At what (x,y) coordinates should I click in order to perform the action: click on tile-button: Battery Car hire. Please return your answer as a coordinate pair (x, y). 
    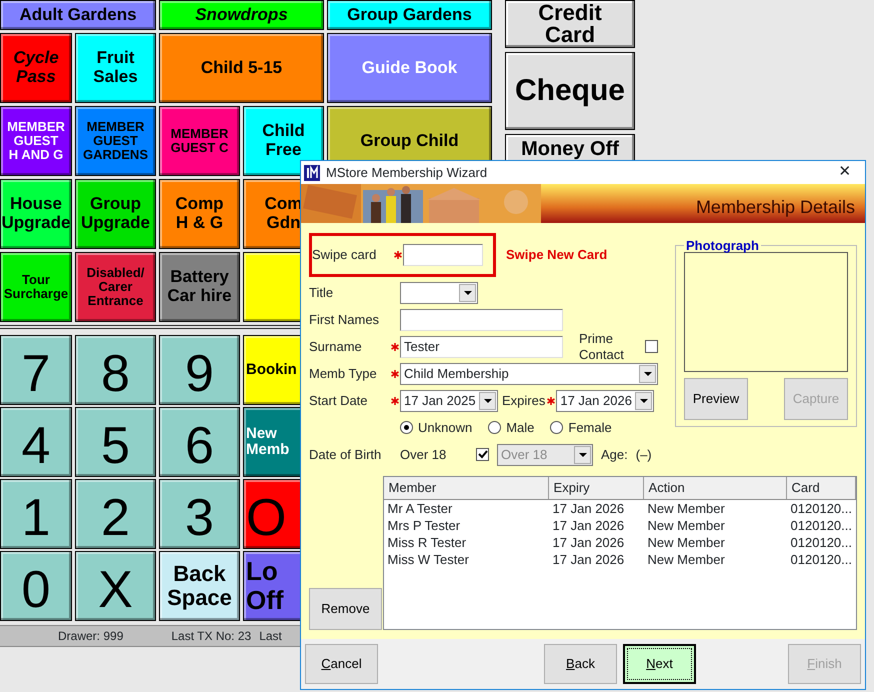
    Looking at the image, I should click on (199, 287).